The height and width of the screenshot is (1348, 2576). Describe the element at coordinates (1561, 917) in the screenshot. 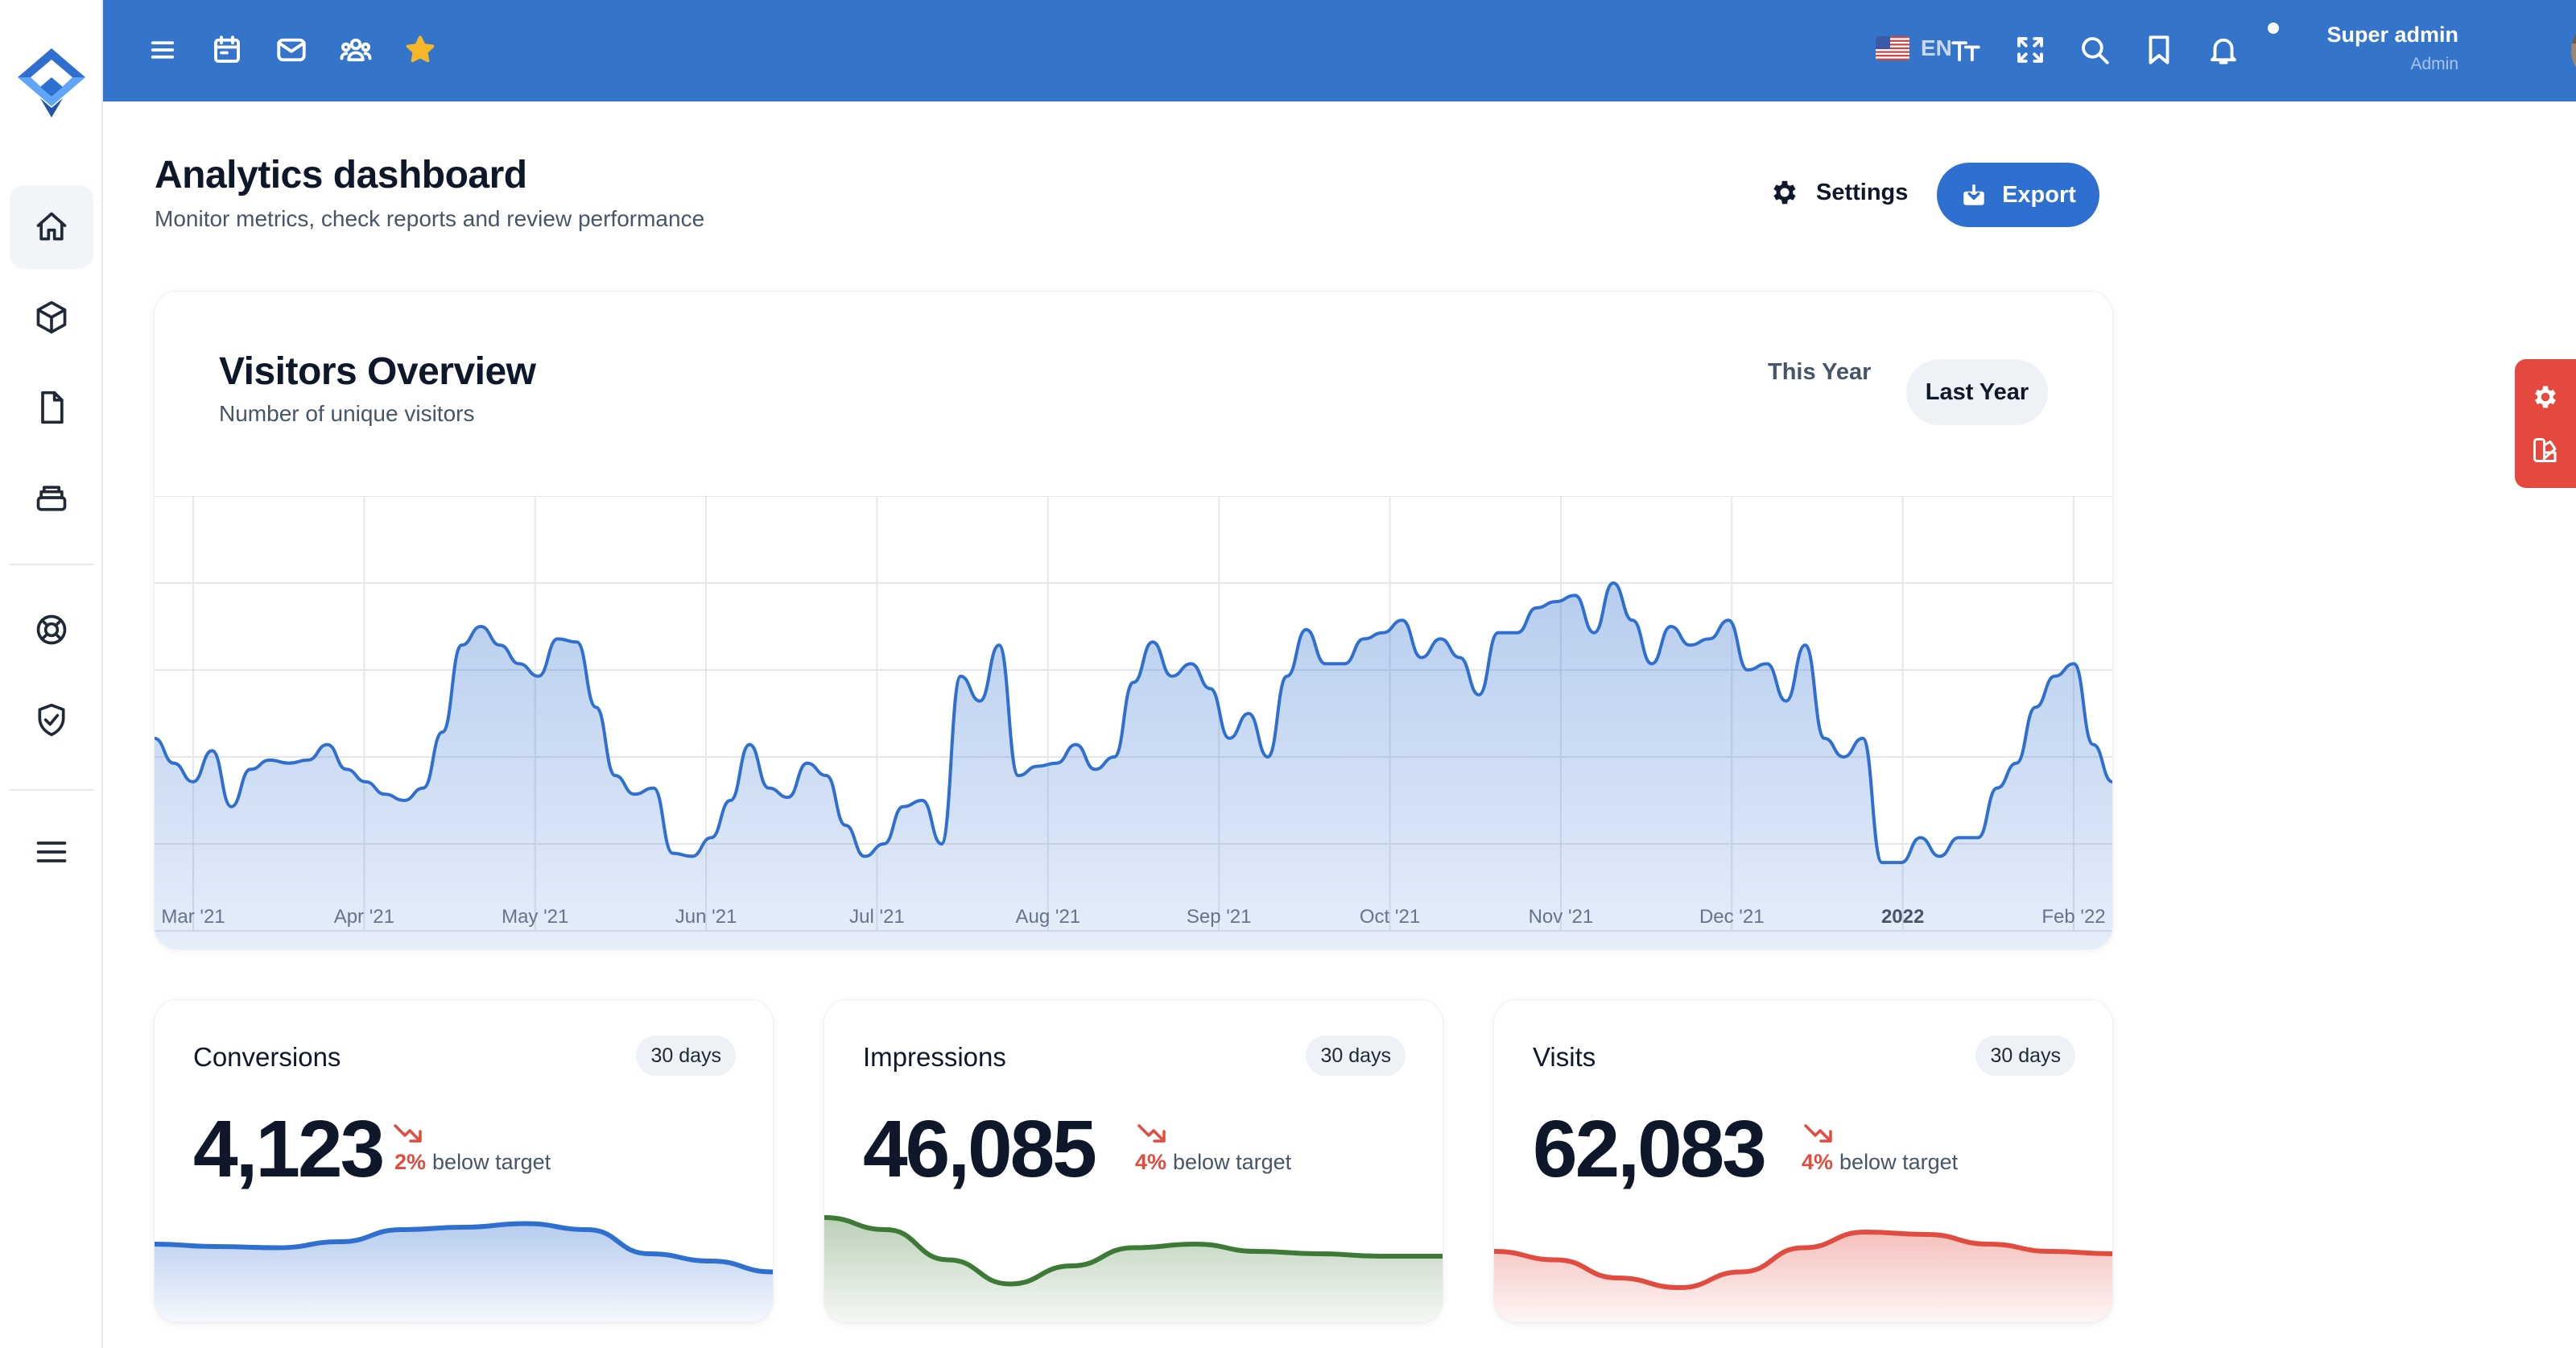

I see `x-tick-label: Nov '21` at that location.